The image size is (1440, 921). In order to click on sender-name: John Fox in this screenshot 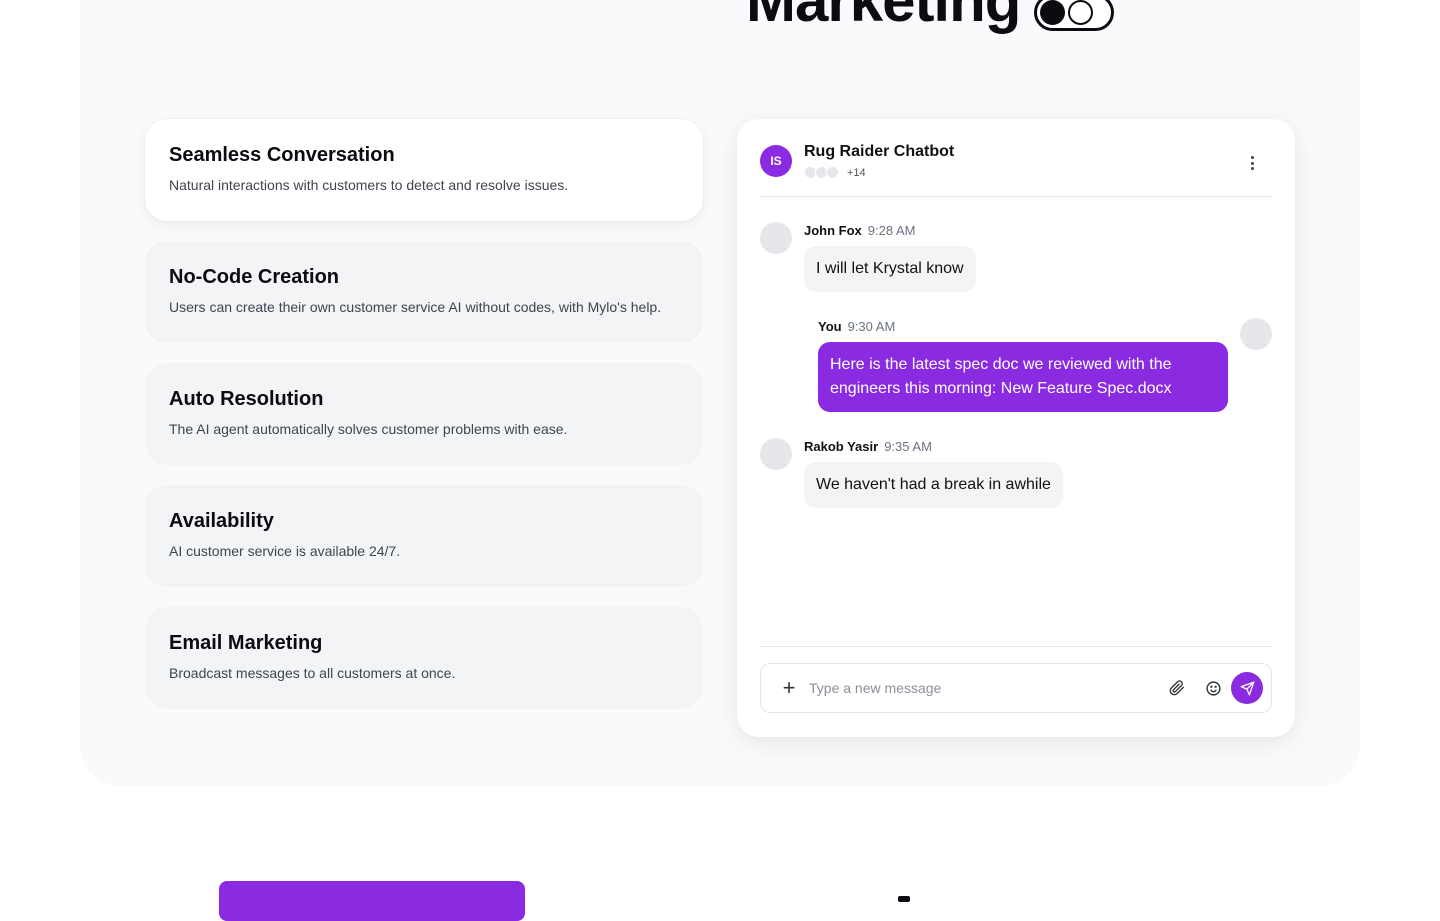, I will do `click(833, 230)`.